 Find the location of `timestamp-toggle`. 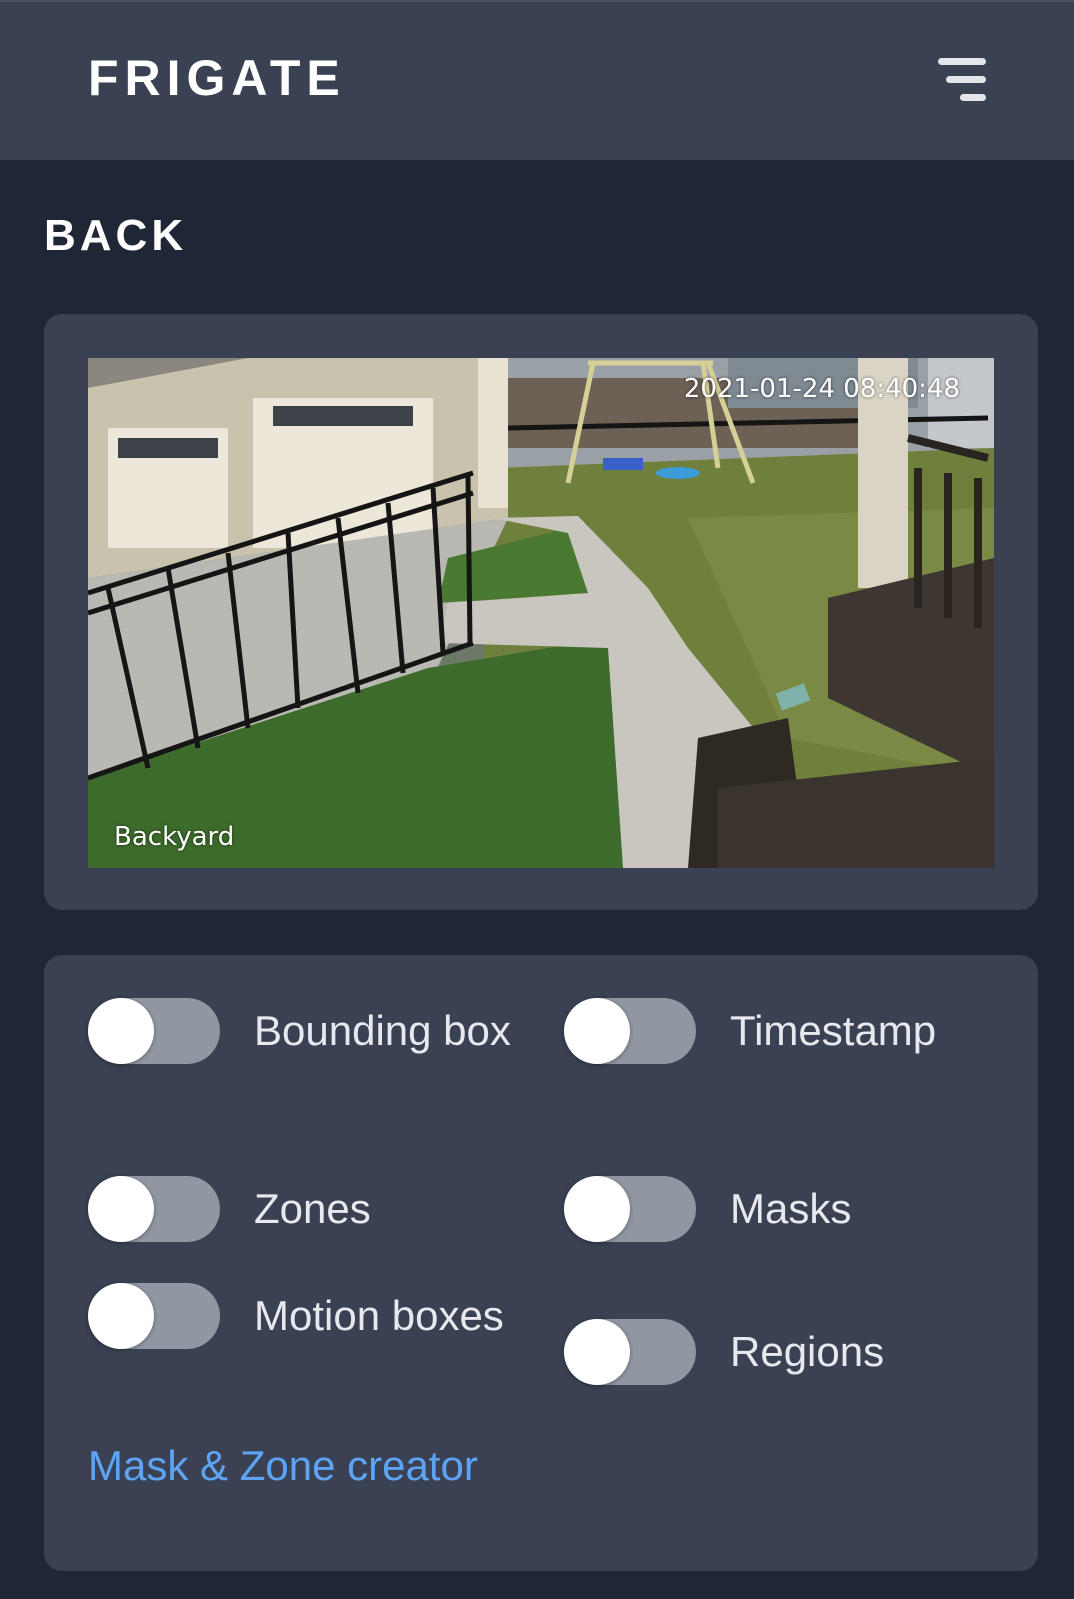

timestamp-toggle is located at coordinates (630, 1031).